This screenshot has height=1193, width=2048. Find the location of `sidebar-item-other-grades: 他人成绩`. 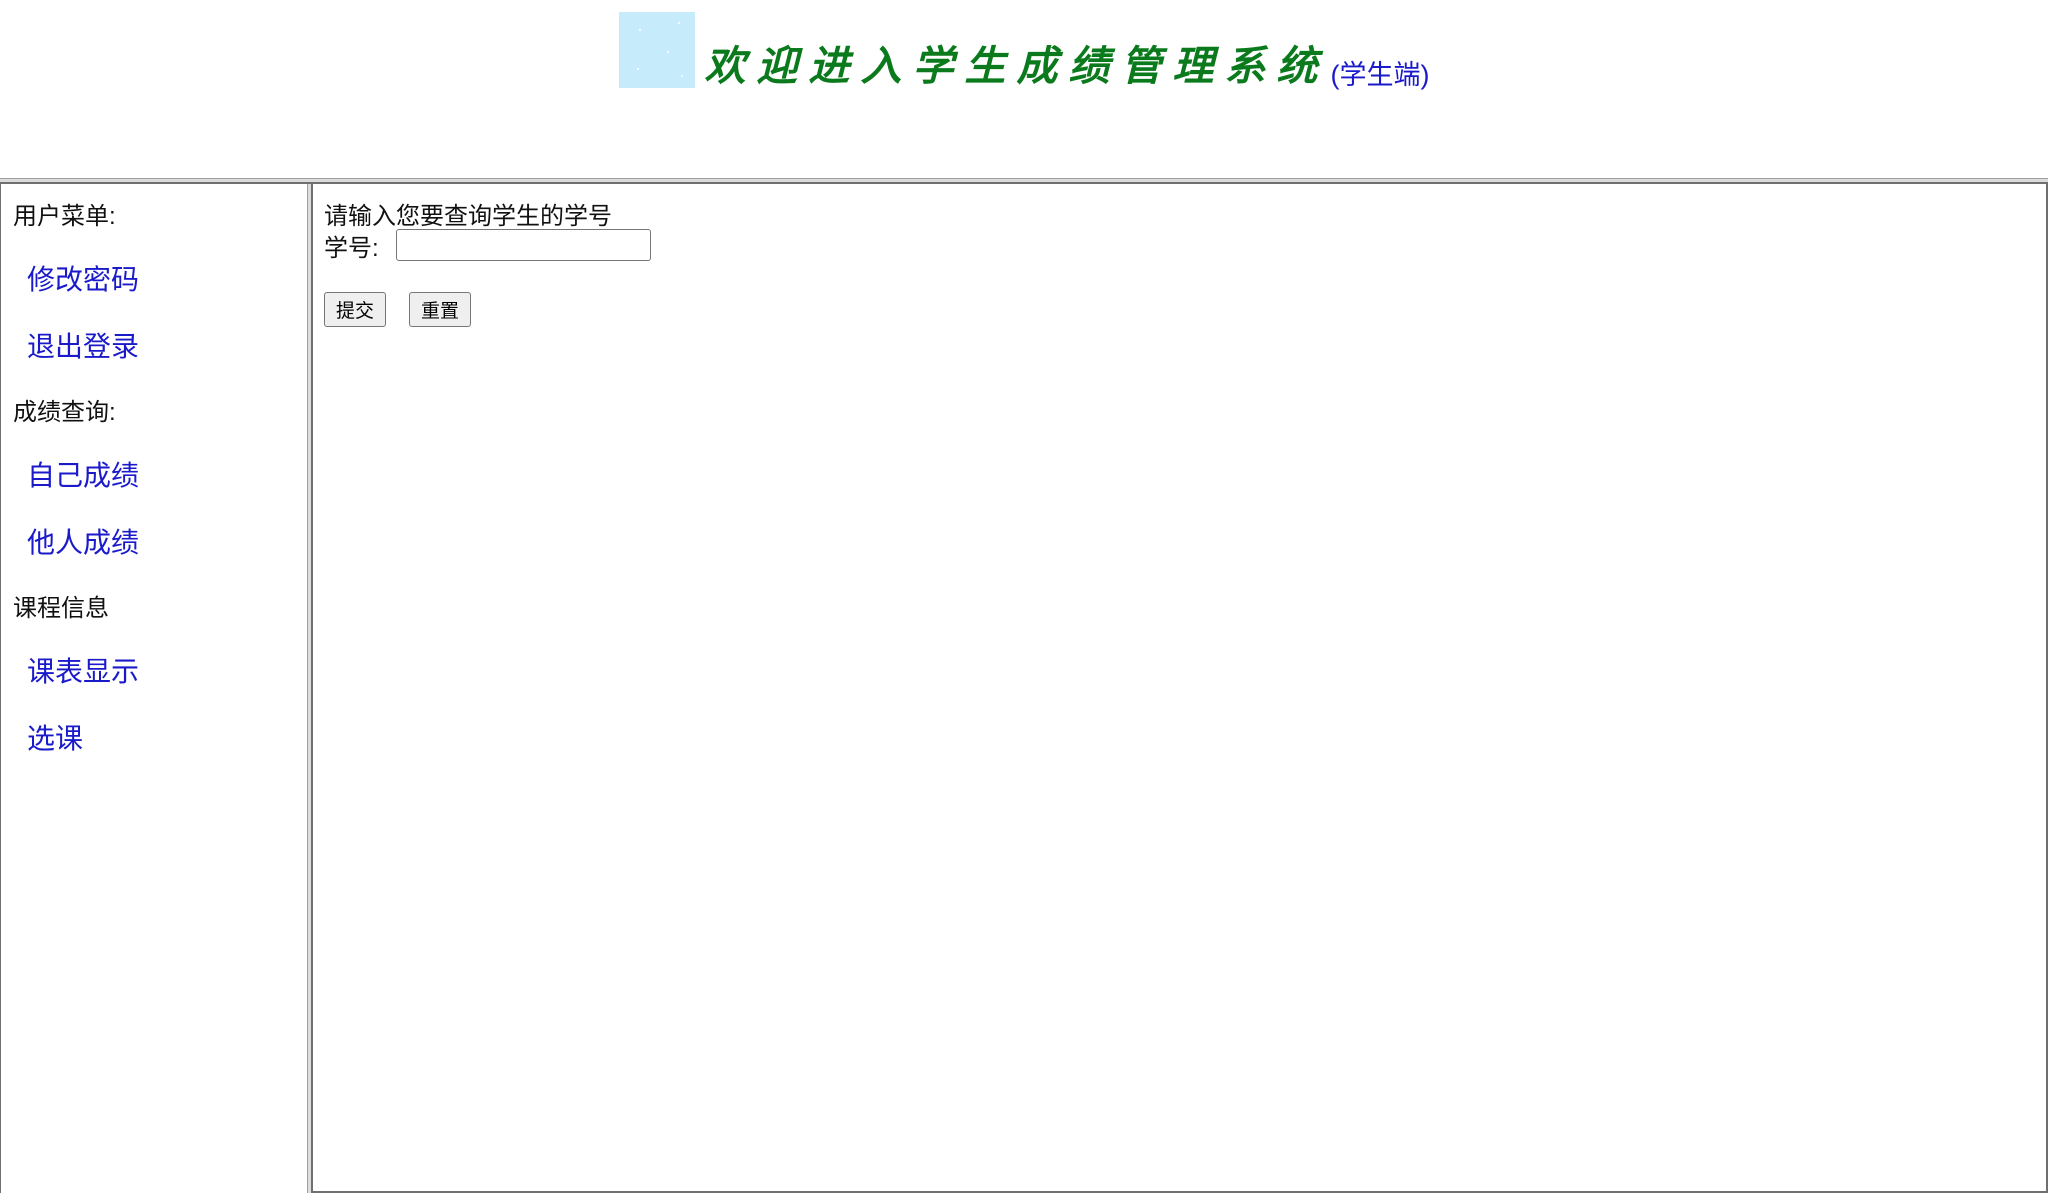

sidebar-item-other-grades: 他人成绩 is located at coordinates (83, 541).